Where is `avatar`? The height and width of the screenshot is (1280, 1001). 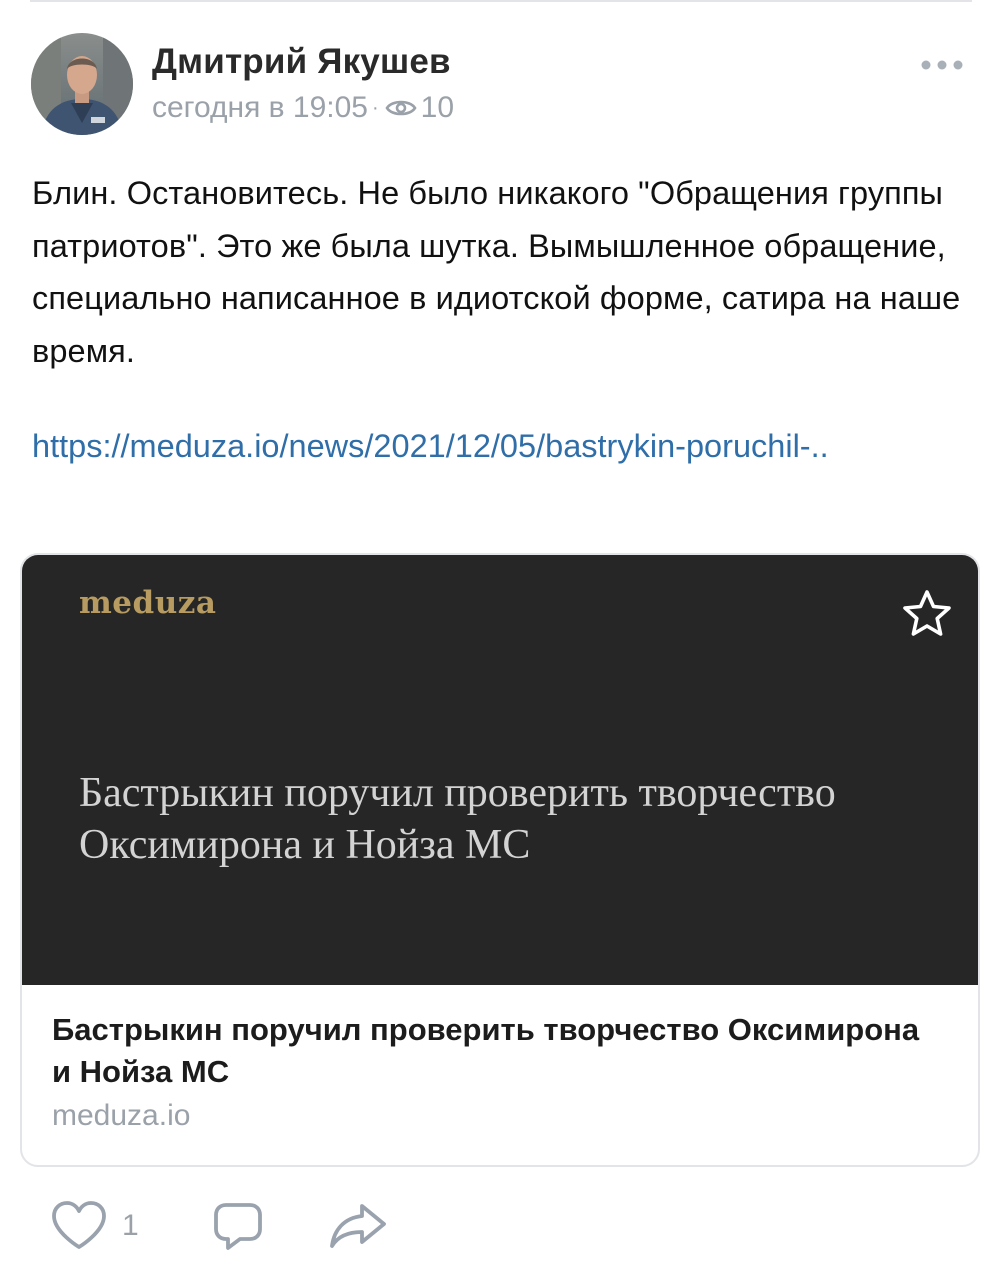
avatar is located at coordinates (82, 84).